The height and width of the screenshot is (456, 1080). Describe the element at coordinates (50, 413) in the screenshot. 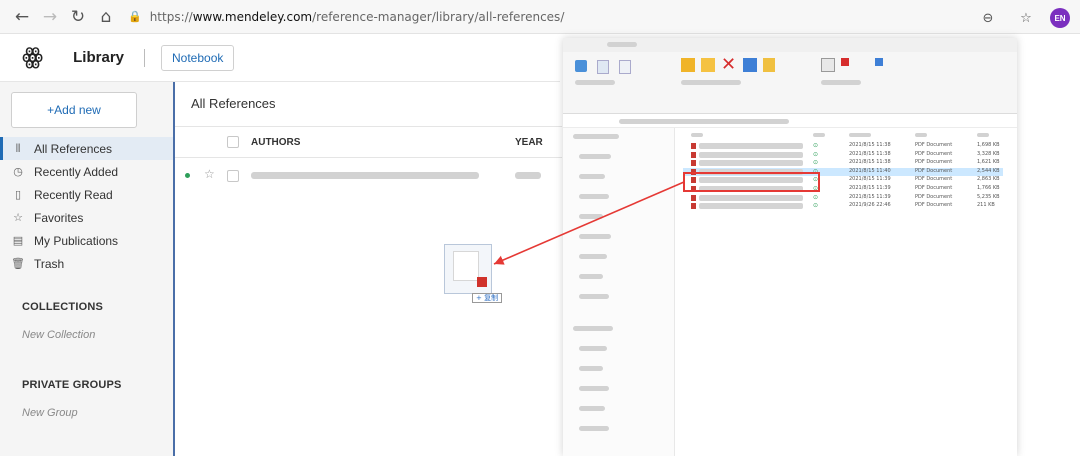

I see `new-group-link: New Group` at that location.